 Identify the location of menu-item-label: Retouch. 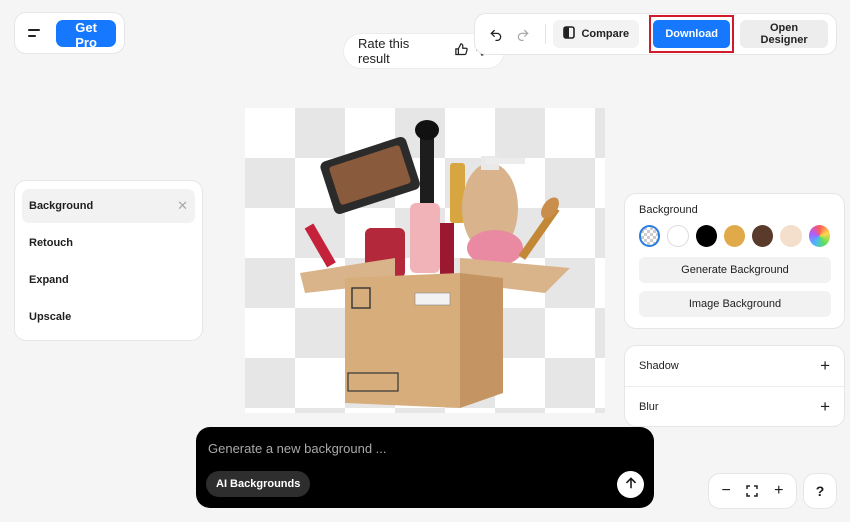
(51, 243).